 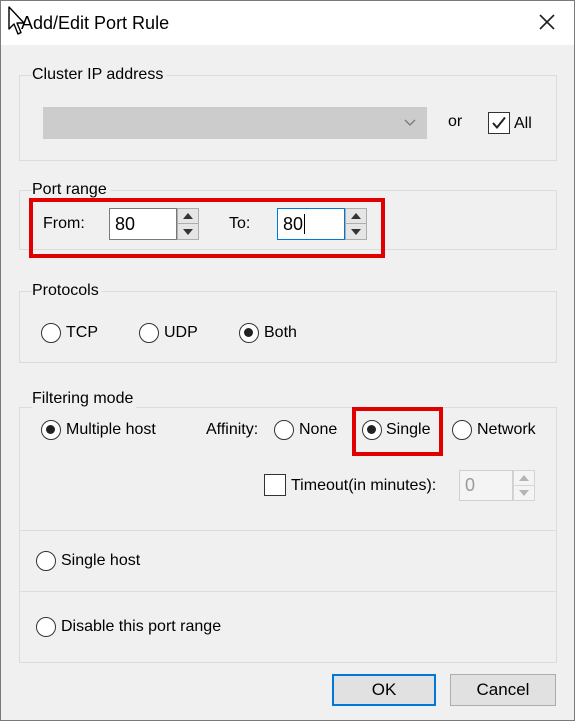 What do you see at coordinates (51, 333) in the screenshot?
I see `tcp-radio` at bounding box center [51, 333].